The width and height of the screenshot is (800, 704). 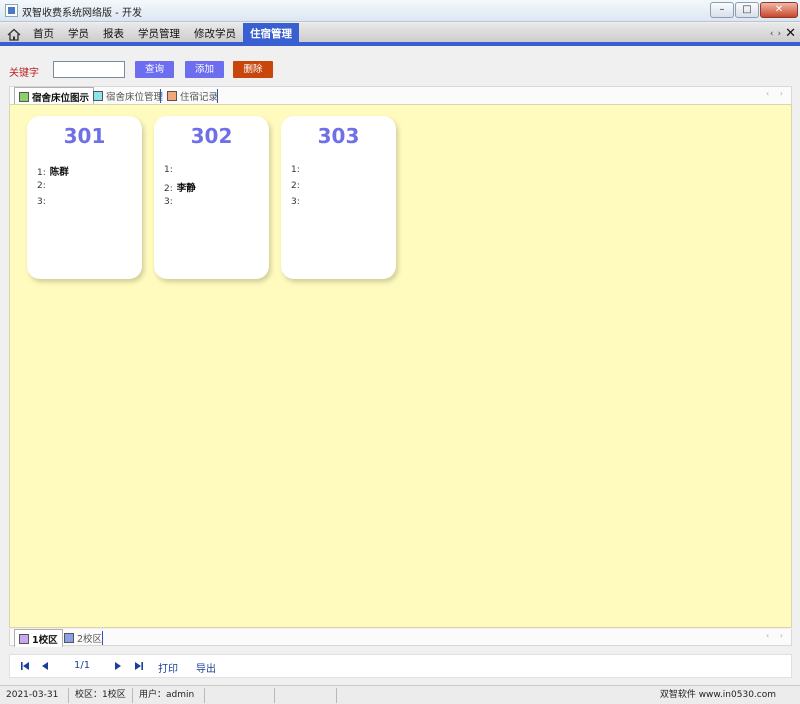 I want to click on bed-slot: 2: 李静, so click(x=180, y=187).